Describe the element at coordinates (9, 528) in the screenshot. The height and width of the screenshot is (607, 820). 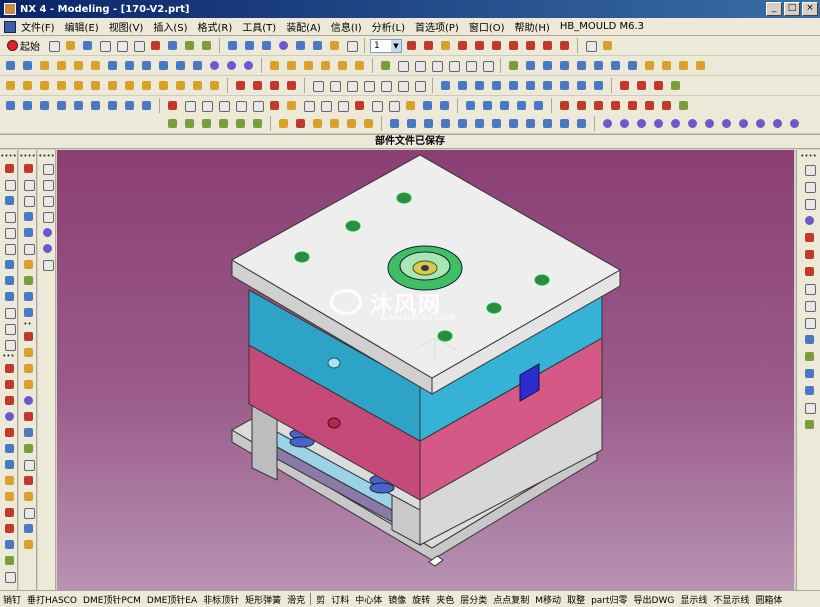
I see `side-tool-23-icon` at that location.